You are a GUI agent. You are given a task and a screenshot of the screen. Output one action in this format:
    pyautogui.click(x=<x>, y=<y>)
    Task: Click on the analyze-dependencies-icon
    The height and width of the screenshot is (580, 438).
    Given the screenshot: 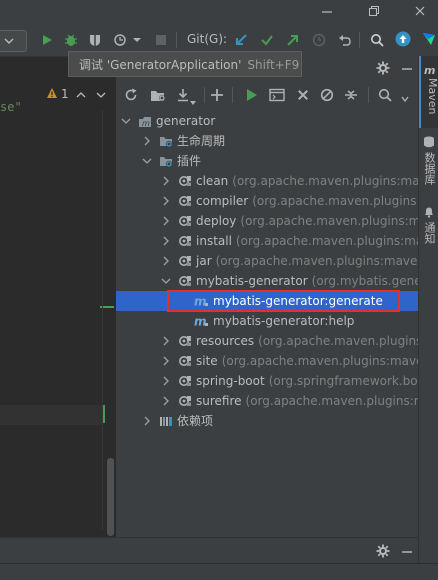 What is the action you would take?
    pyautogui.click(x=386, y=95)
    